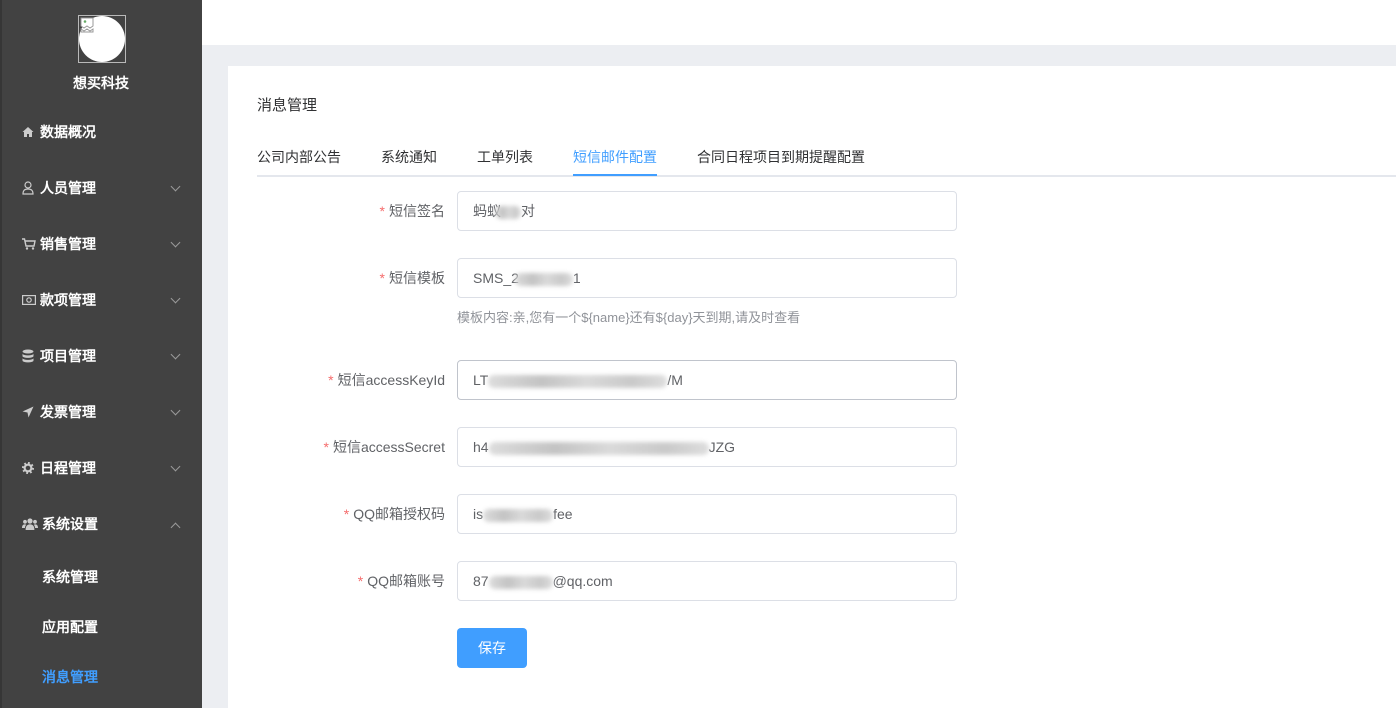  What do you see at coordinates (478, 514) in the screenshot?
I see `value-visible-start: is` at bounding box center [478, 514].